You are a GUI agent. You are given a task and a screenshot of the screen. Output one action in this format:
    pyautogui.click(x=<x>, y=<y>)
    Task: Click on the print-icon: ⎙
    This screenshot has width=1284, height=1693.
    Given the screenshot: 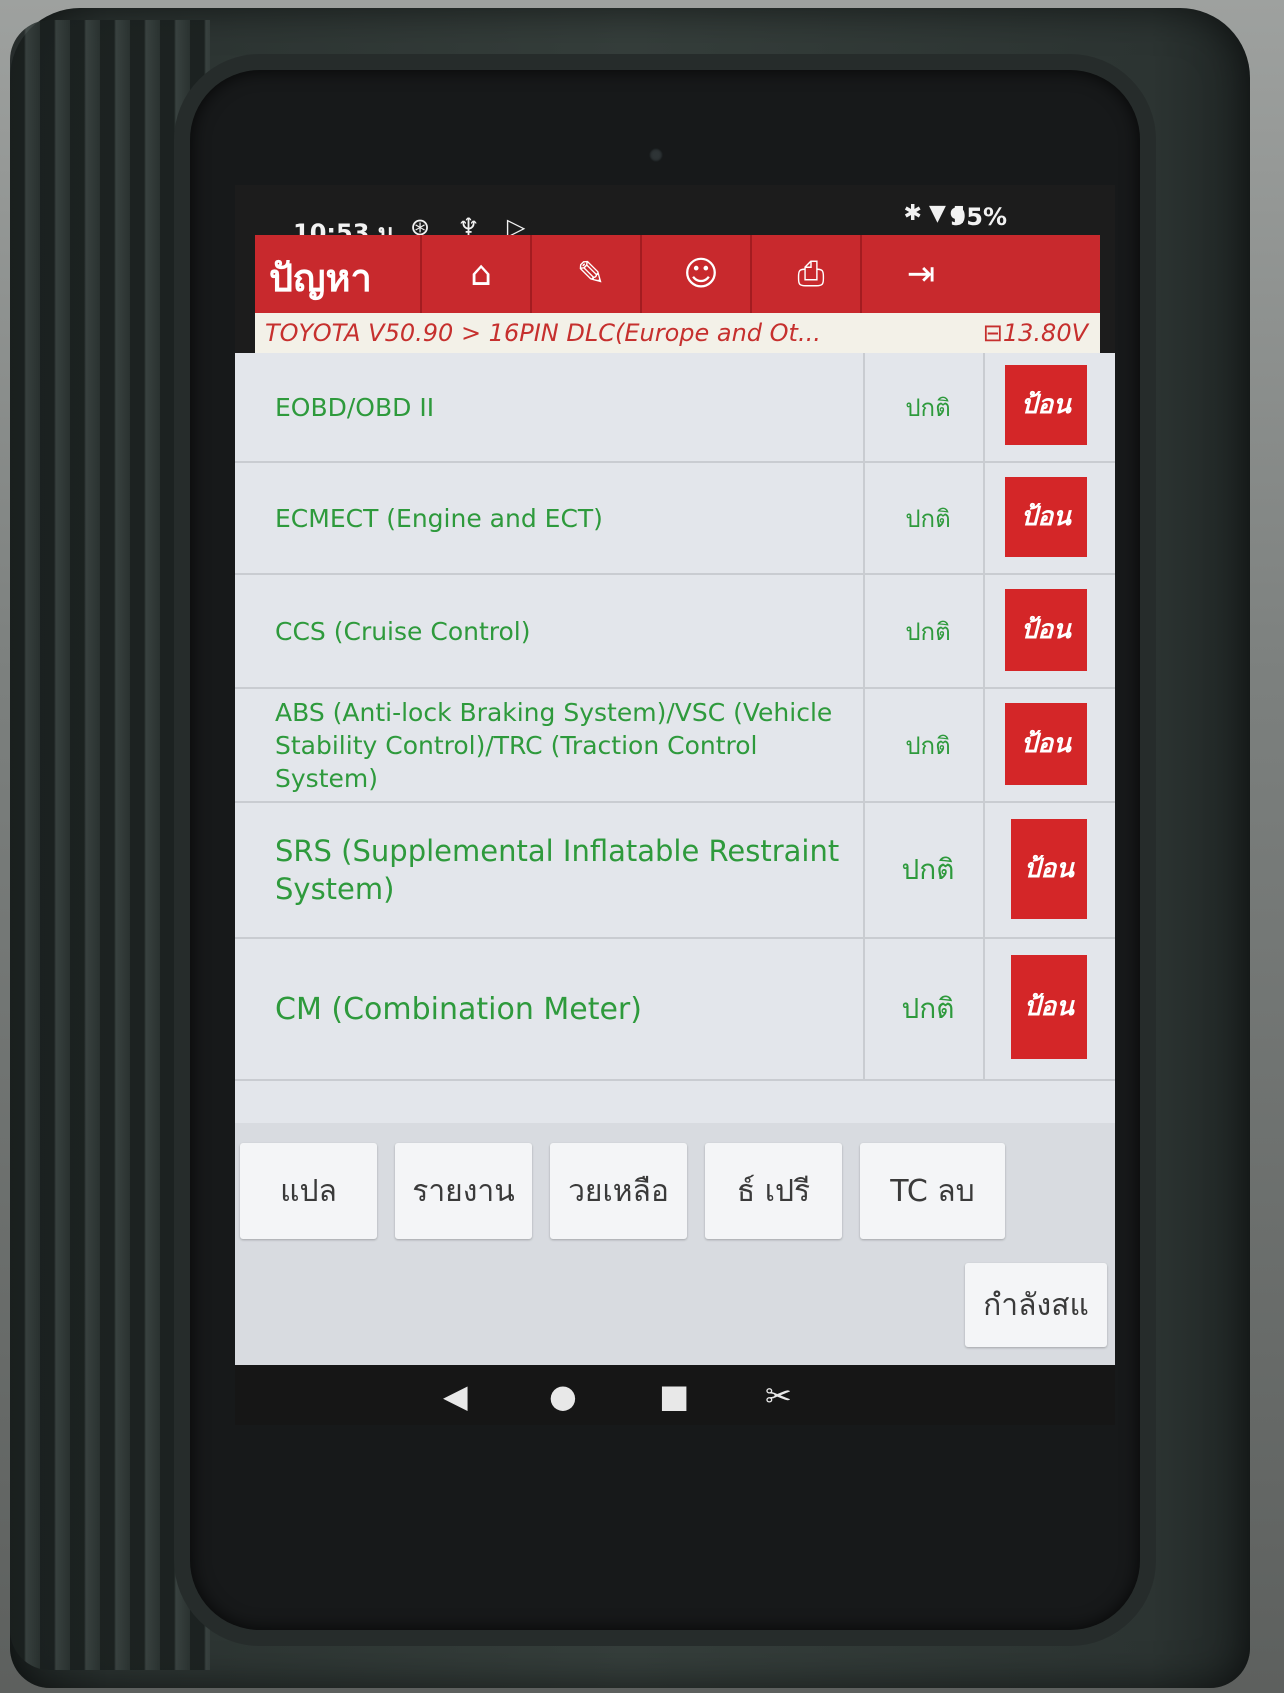 What is the action you would take?
    pyautogui.click(x=811, y=274)
    